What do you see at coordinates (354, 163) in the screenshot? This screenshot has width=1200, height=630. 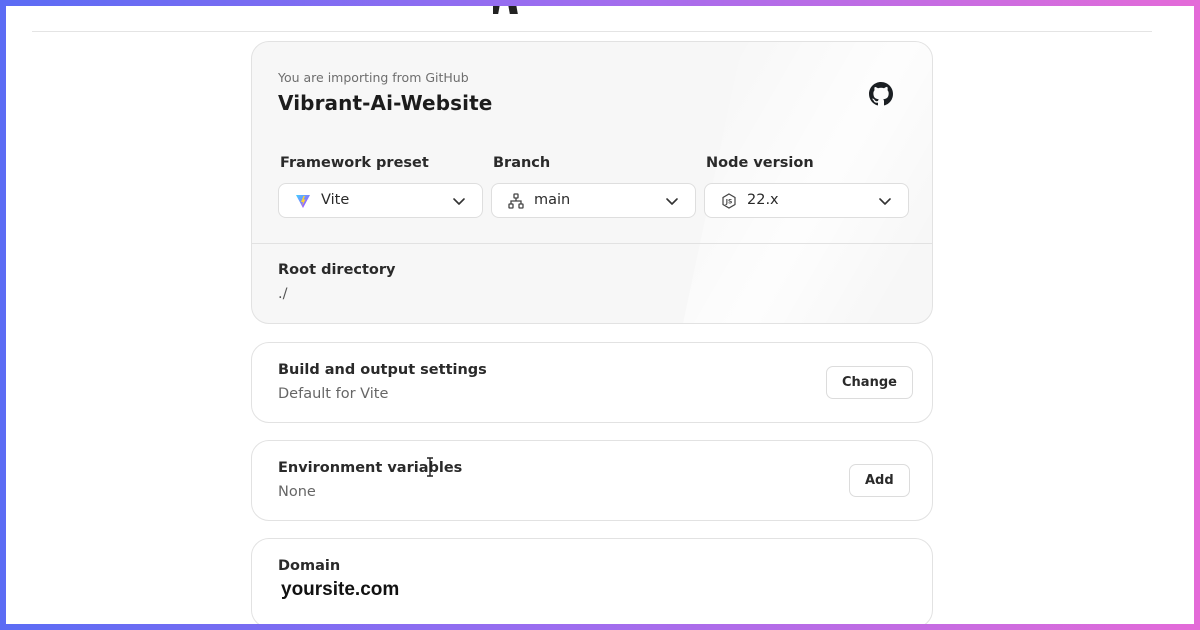 I see `framework-preset-label: Framework preset` at bounding box center [354, 163].